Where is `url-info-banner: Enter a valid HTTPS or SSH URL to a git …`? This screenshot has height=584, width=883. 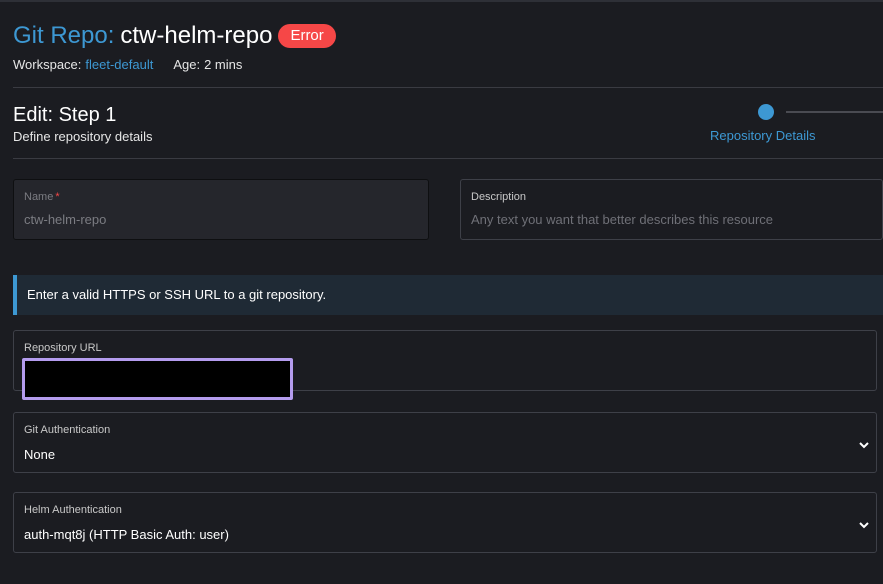 url-info-banner: Enter a valid HTTPS or SSH URL to a git … is located at coordinates (448, 295).